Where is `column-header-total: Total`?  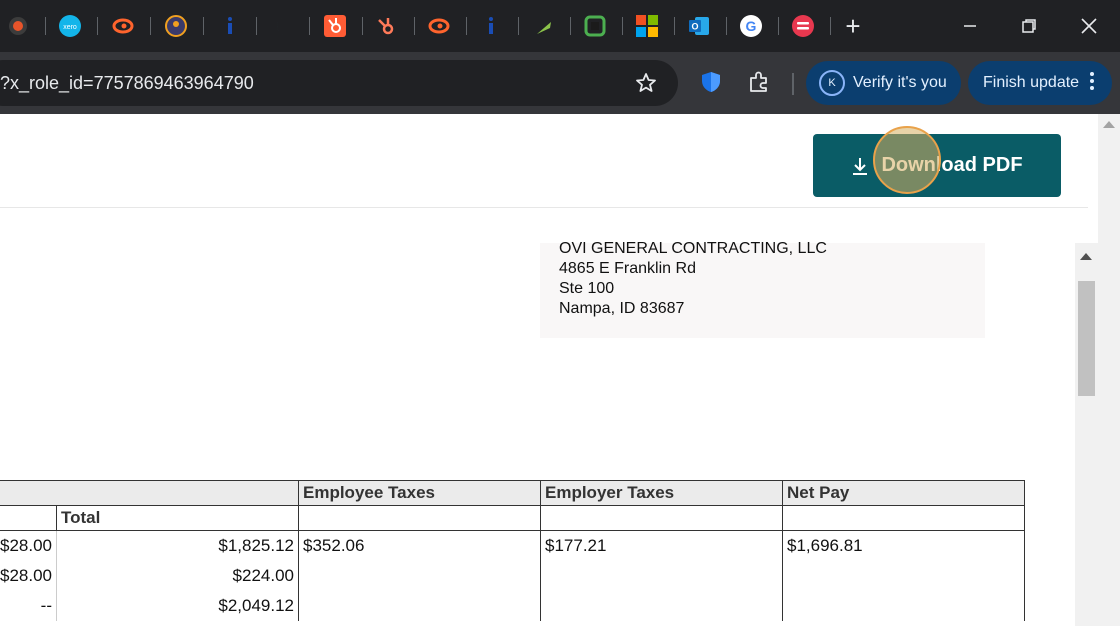
column-header-total: Total is located at coordinates (177, 518).